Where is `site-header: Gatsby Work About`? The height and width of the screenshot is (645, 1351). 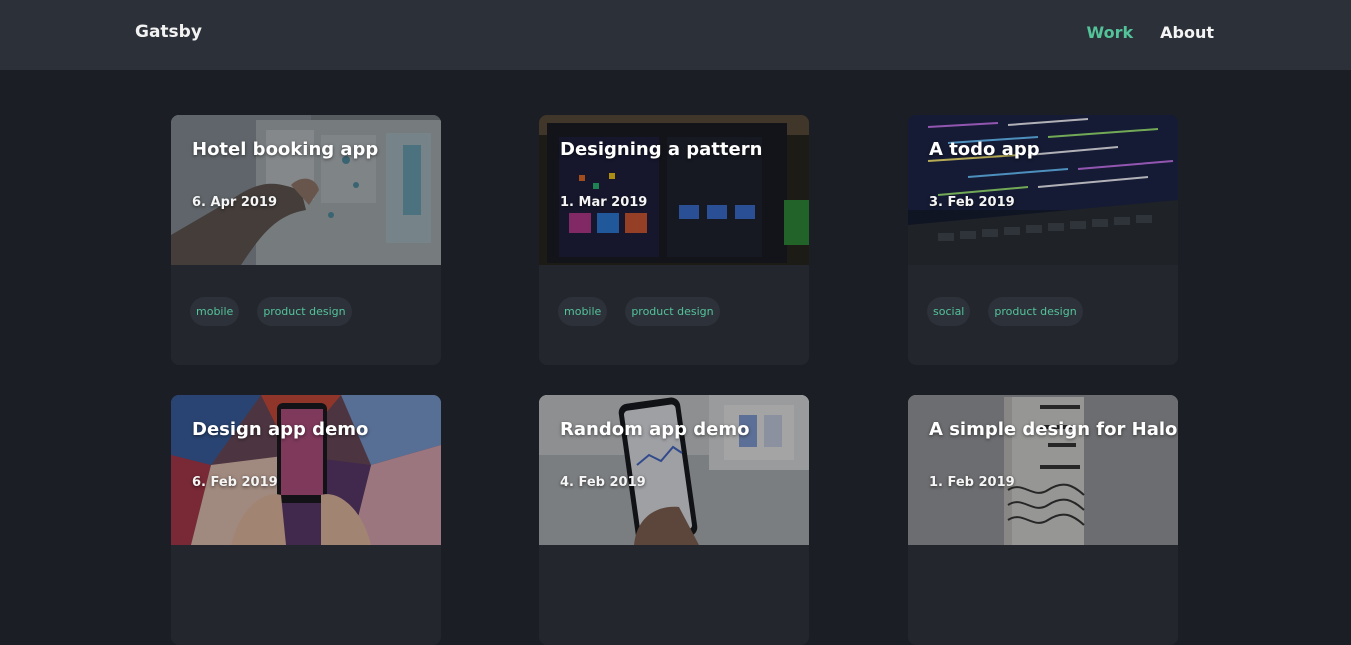
site-header: Gatsby Work About is located at coordinates (675, 35).